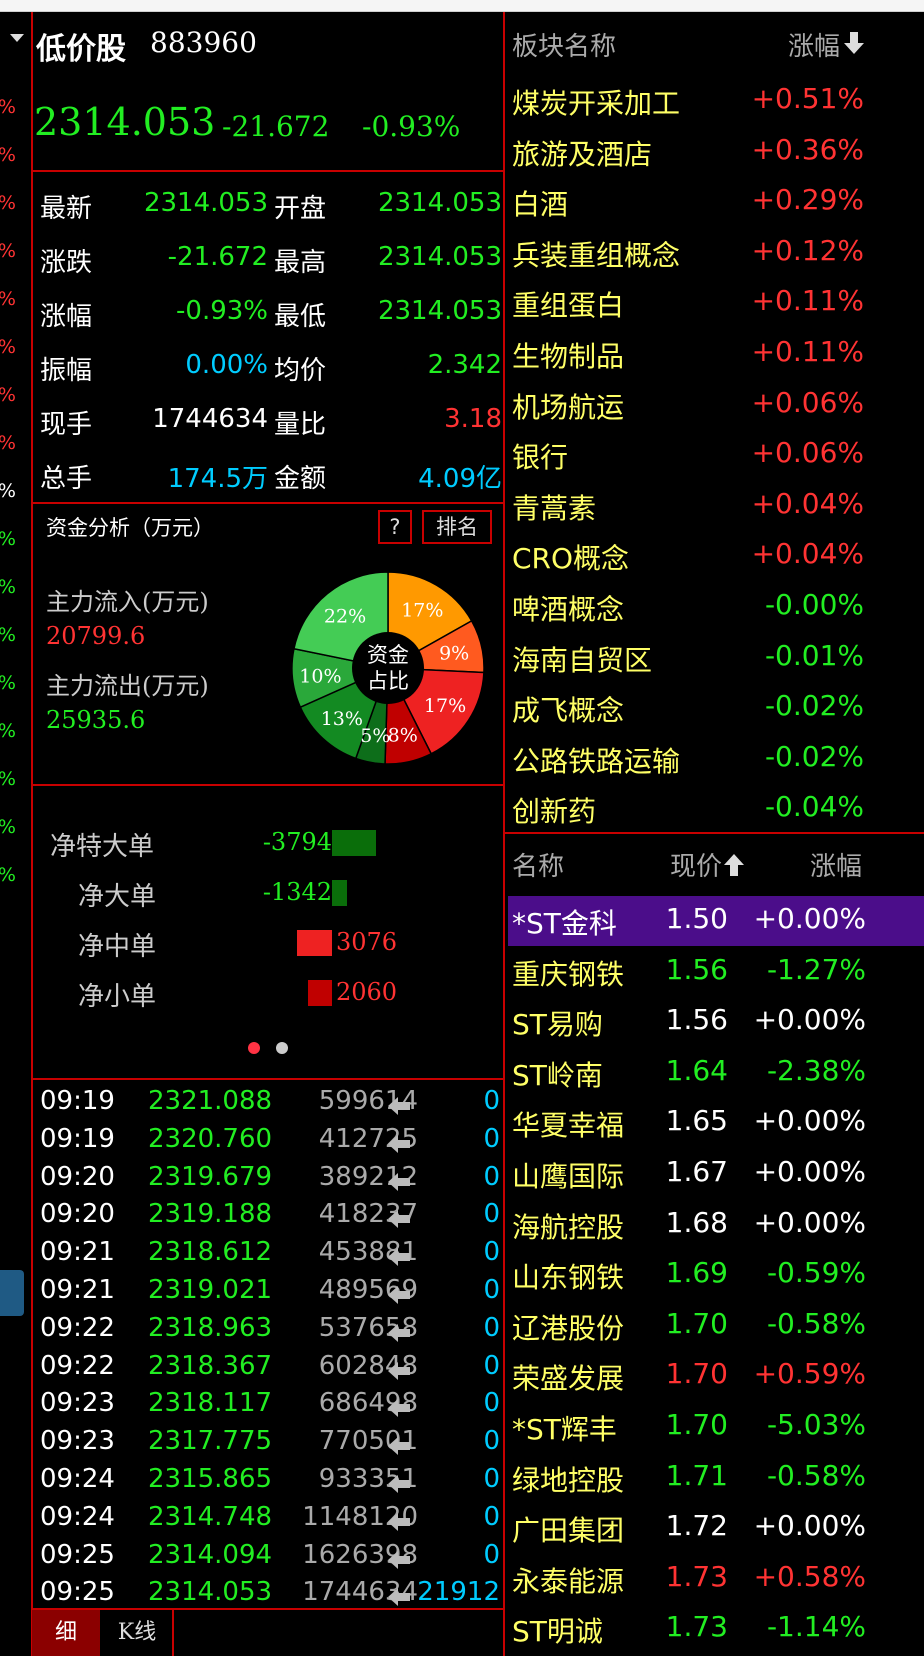  What do you see at coordinates (696, 1222) in the screenshot?
I see `stock-price: 1.68` at bounding box center [696, 1222].